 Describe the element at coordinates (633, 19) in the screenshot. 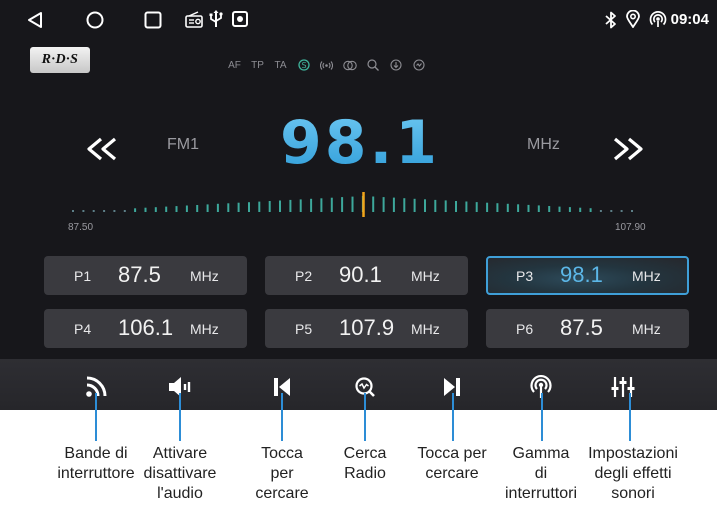

I see `location-icon` at that location.